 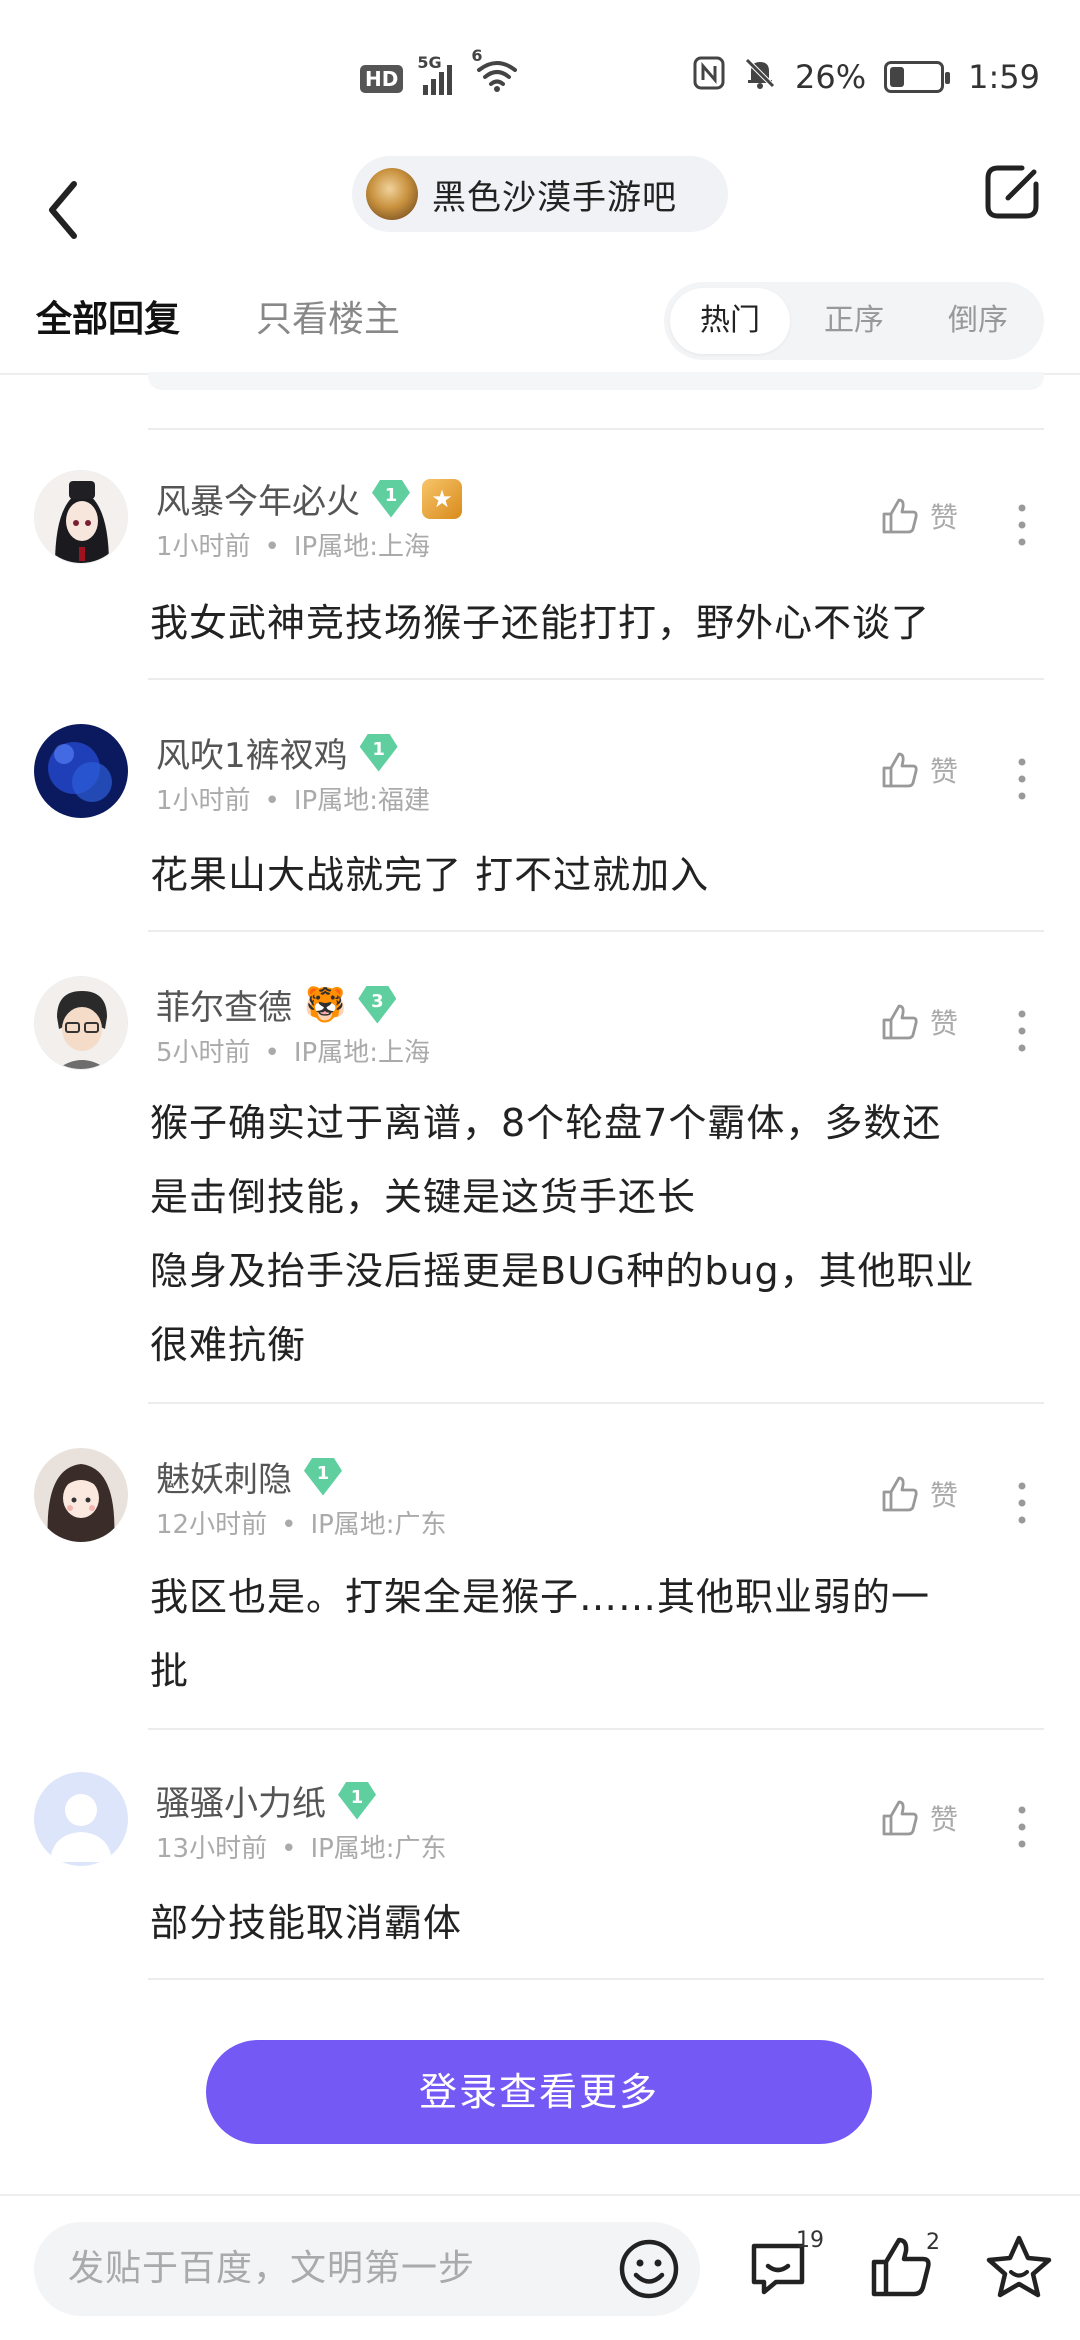 I want to click on username: 风吹1裤衩鸡, so click(x=252, y=752).